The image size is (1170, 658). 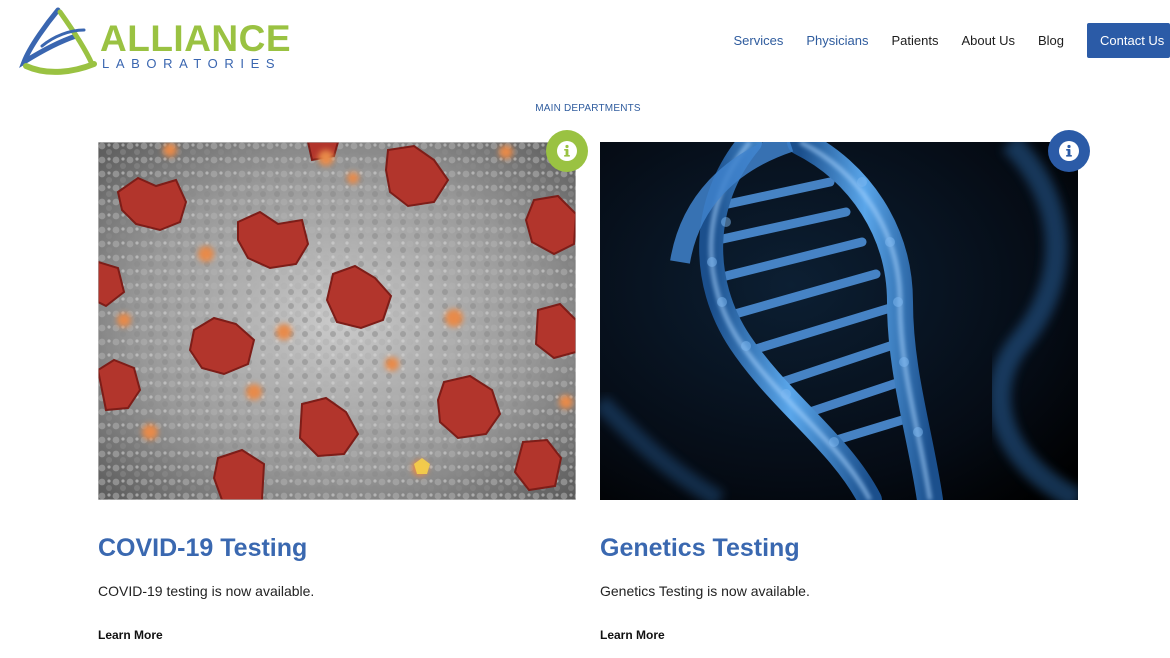 I want to click on card-description: COVID-19 testing is now available., so click(x=206, y=591).